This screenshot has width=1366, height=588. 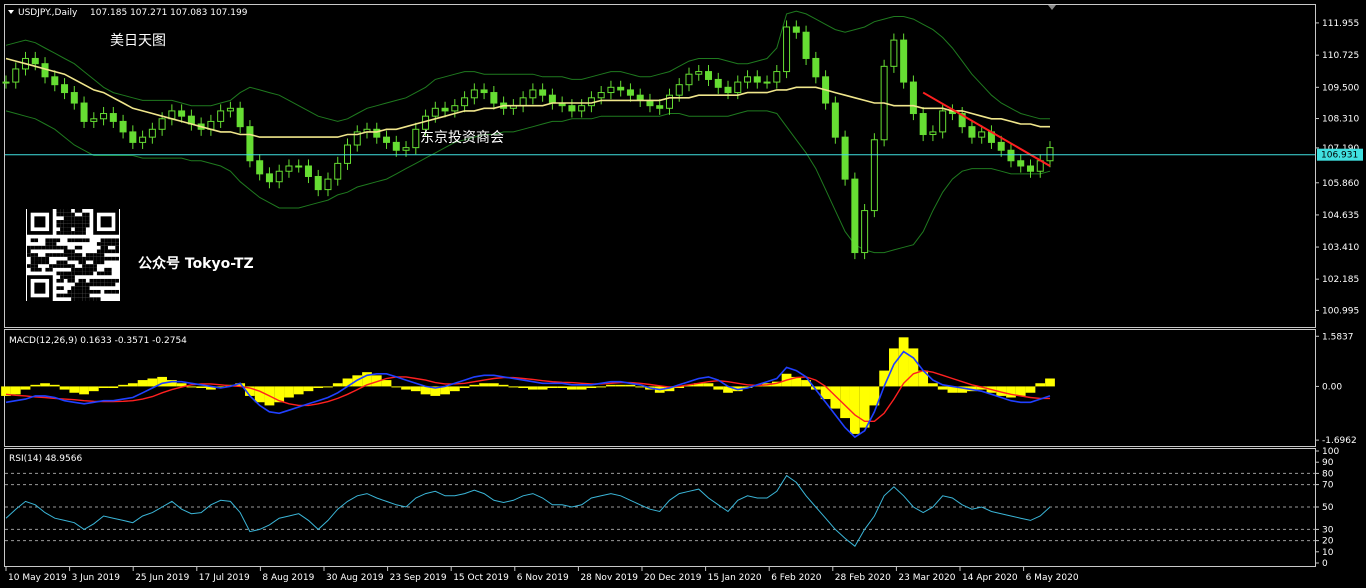 What do you see at coordinates (1340, 184) in the screenshot?
I see `price-tick-label: 105.860` at bounding box center [1340, 184].